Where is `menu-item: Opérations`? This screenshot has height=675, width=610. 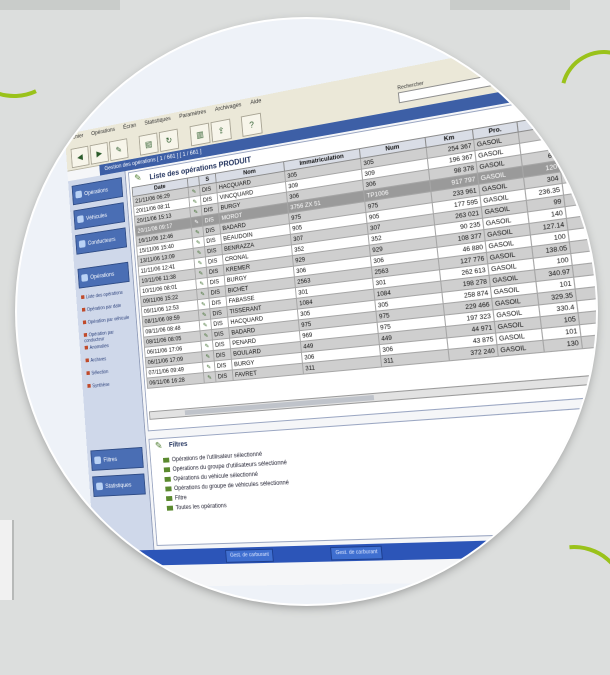 menu-item: Opérations is located at coordinates (103, 131).